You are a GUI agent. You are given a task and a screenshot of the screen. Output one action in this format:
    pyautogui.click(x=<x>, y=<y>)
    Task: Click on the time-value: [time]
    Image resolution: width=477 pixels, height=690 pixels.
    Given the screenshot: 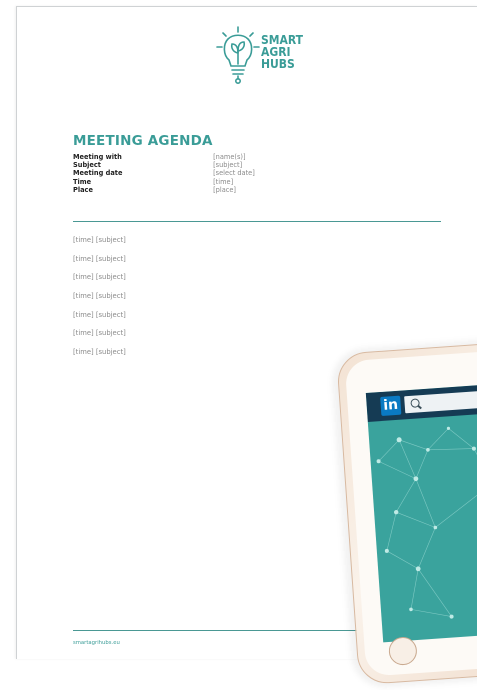 What is the action you would take?
    pyautogui.click(x=223, y=182)
    